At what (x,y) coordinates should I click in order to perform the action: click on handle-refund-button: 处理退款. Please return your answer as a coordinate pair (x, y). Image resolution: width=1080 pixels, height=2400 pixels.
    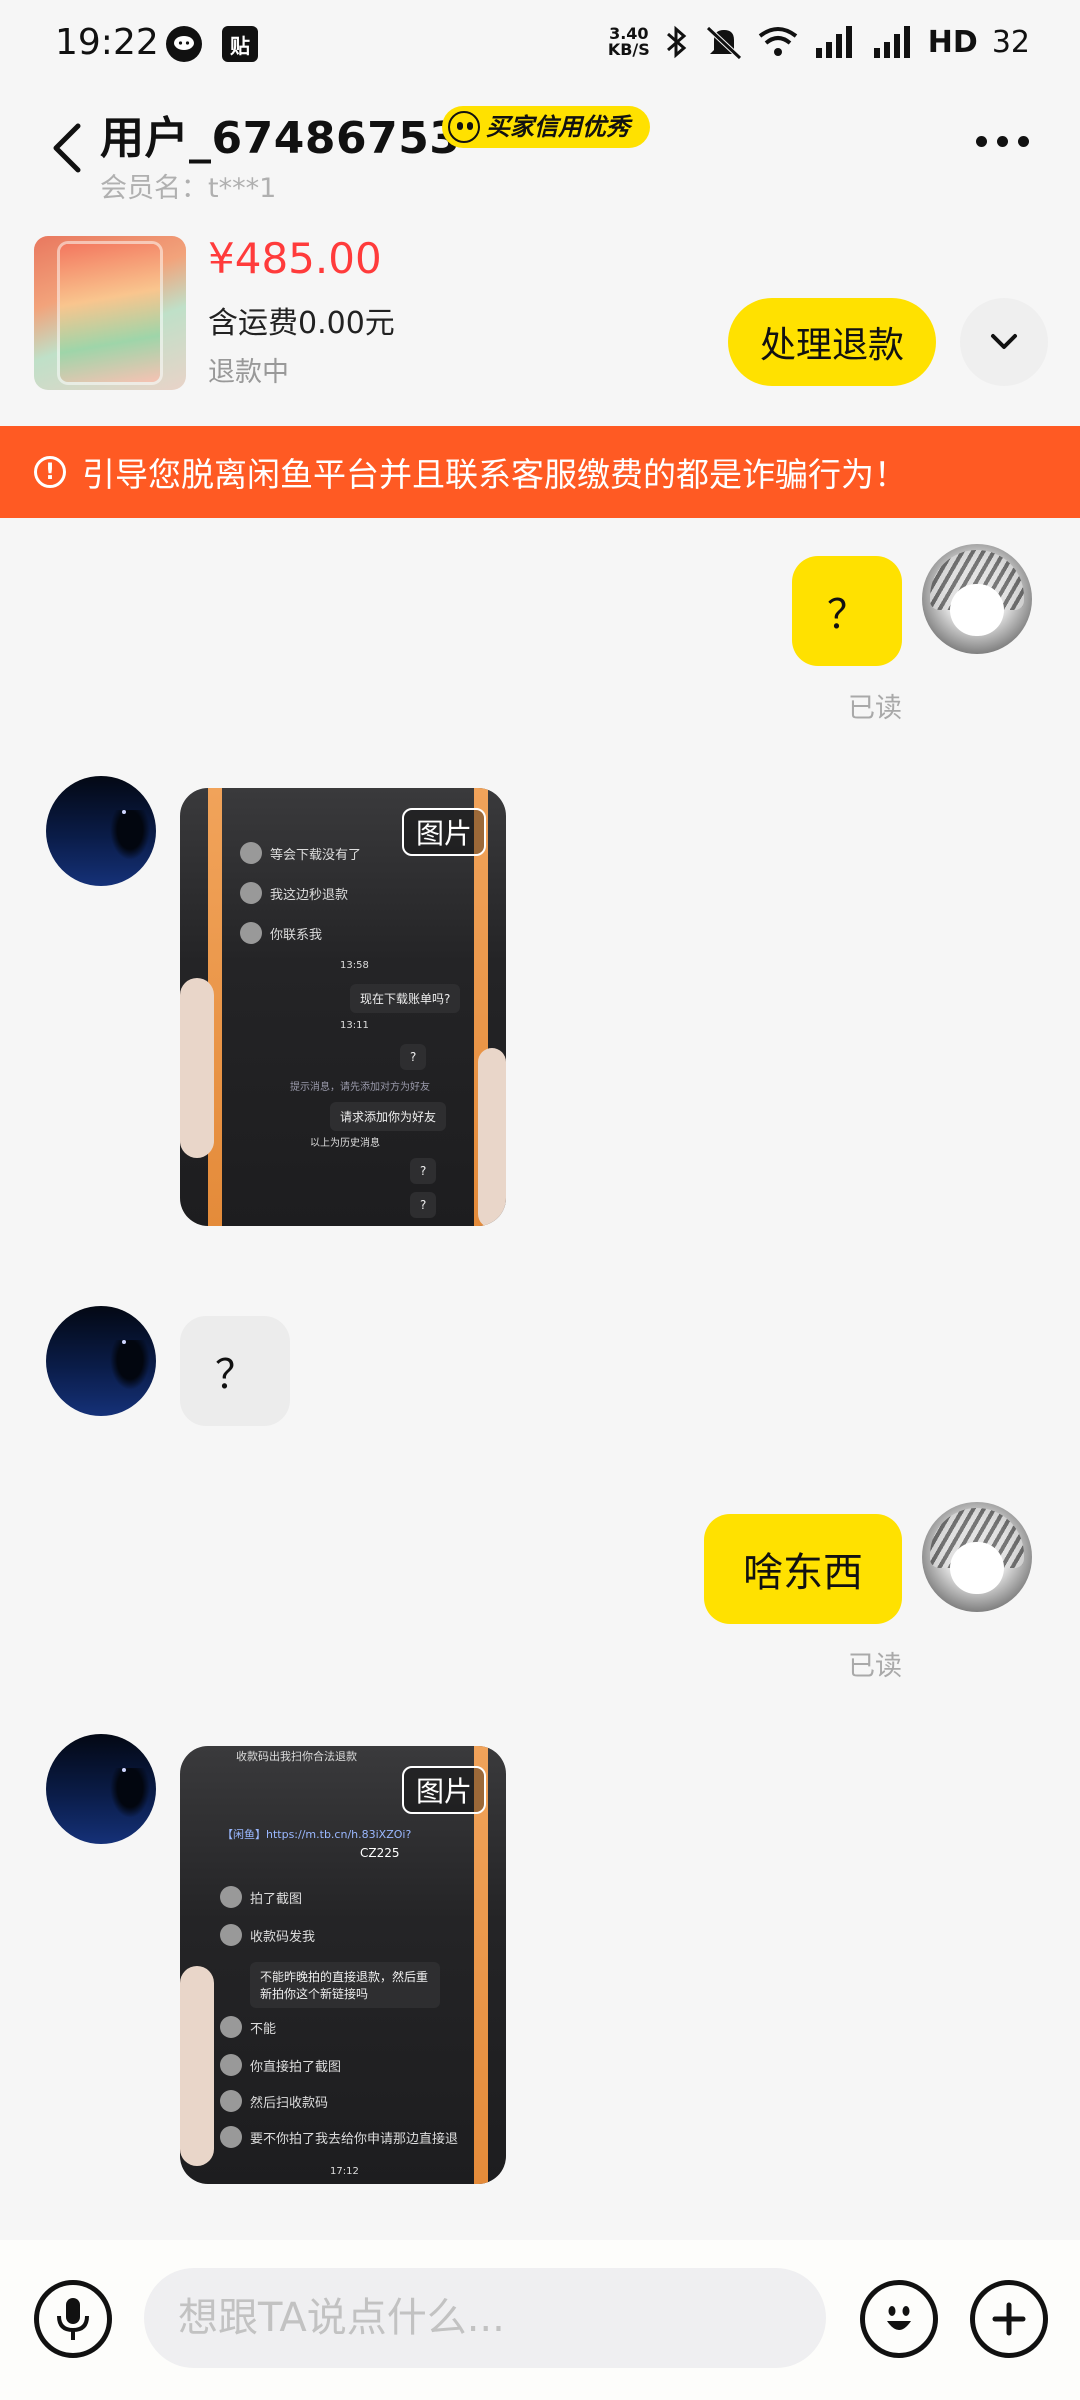
    Looking at the image, I should click on (832, 342).